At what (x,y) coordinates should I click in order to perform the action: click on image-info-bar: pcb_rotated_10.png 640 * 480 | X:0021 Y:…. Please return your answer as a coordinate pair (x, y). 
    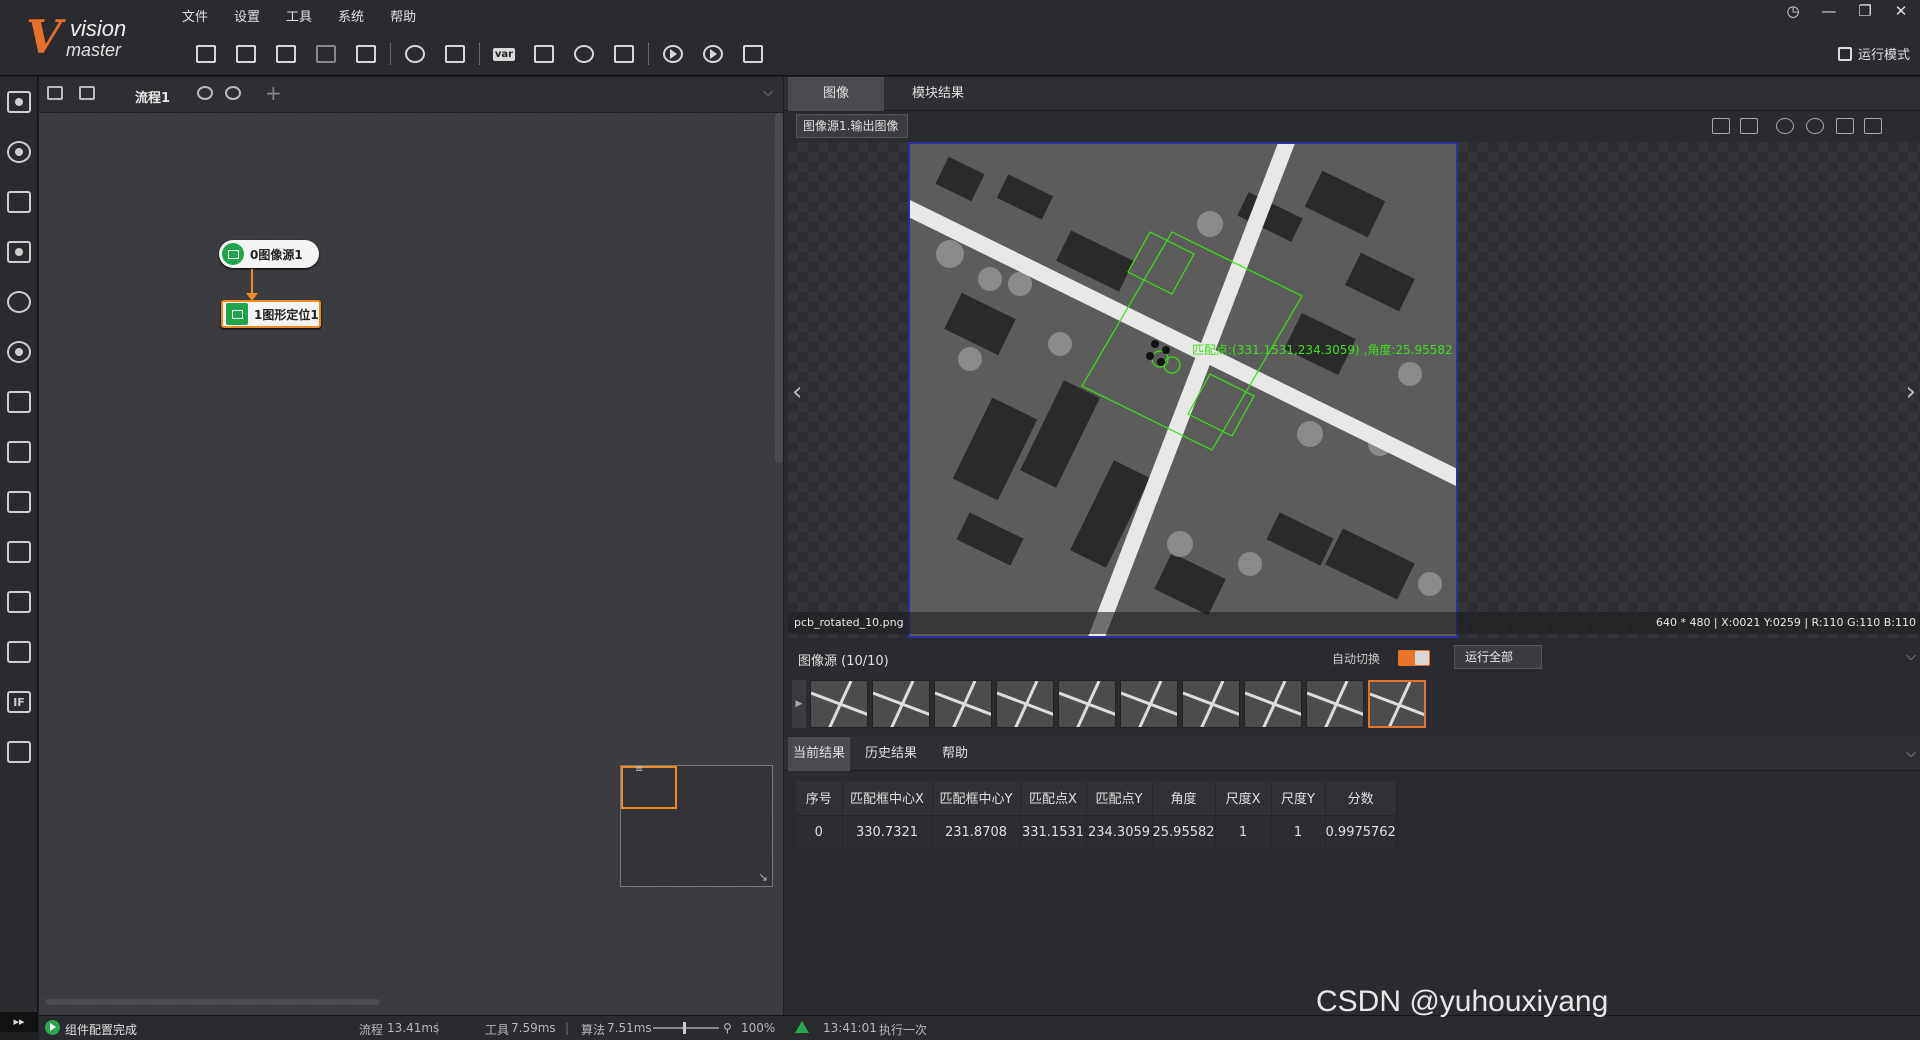
    Looking at the image, I should click on (1354, 623).